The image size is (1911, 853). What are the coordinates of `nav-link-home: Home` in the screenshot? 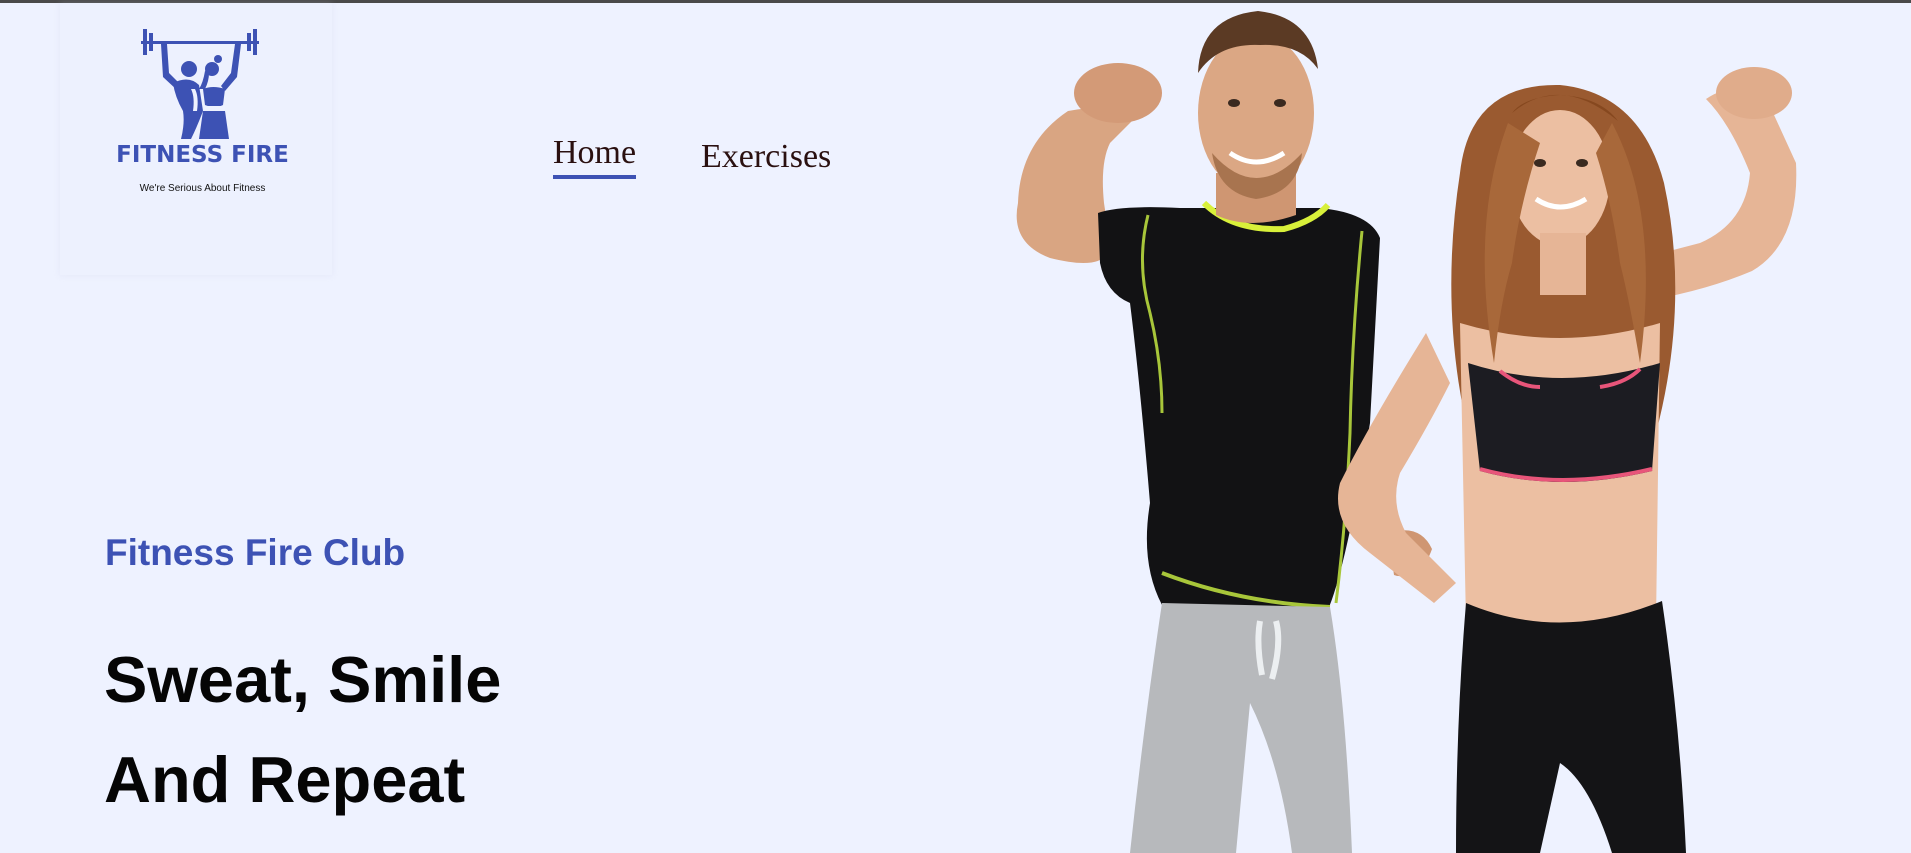 It's located at (595, 156).